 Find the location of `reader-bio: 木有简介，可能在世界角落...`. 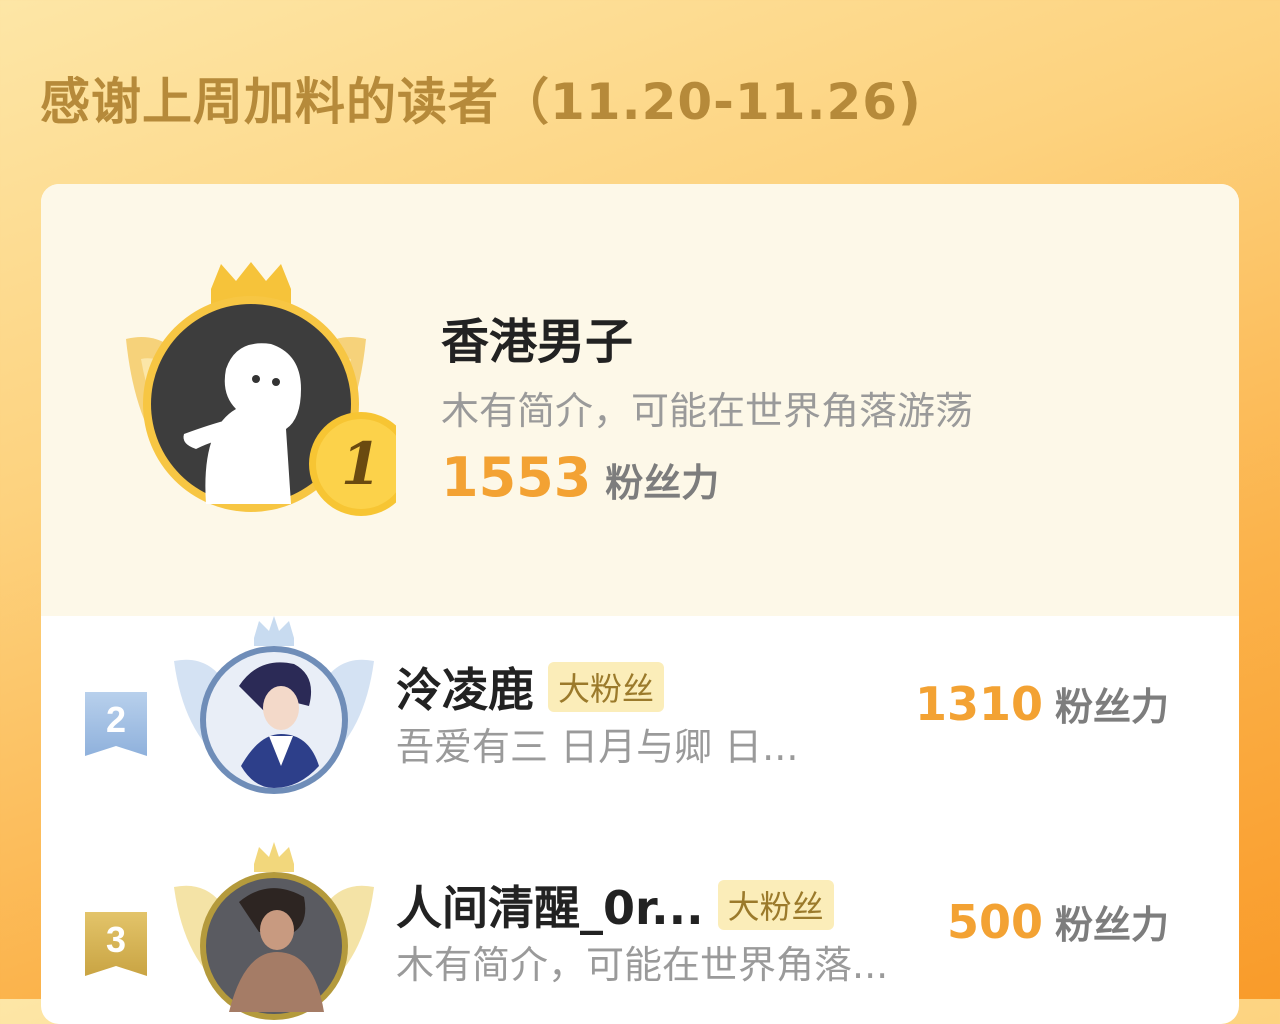

reader-bio: 木有简介，可能在世界角落... is located at coordinates (642, 965).